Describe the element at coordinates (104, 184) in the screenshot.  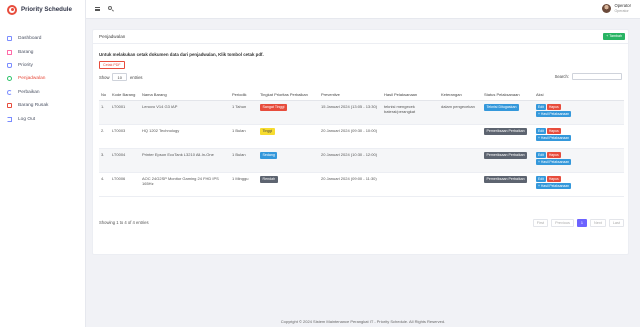
I see `cell-no: 4.` at that location.